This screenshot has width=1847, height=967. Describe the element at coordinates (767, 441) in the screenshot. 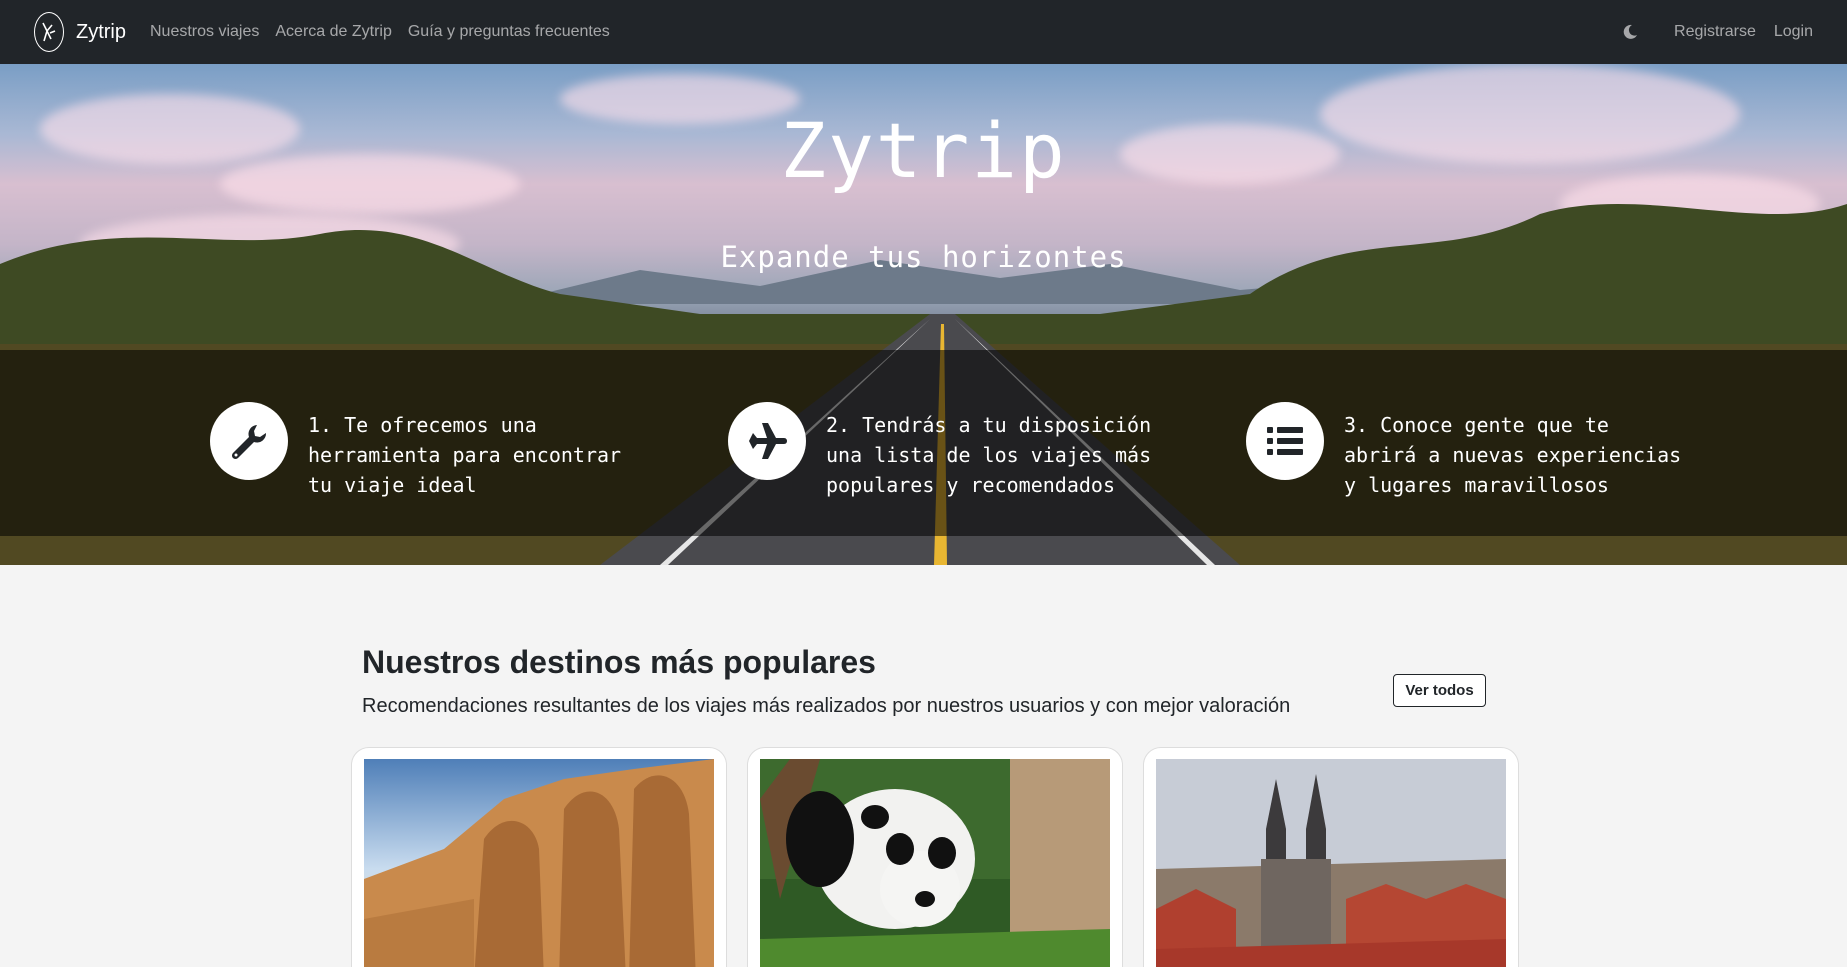

I see `airplane-icon` at that location.